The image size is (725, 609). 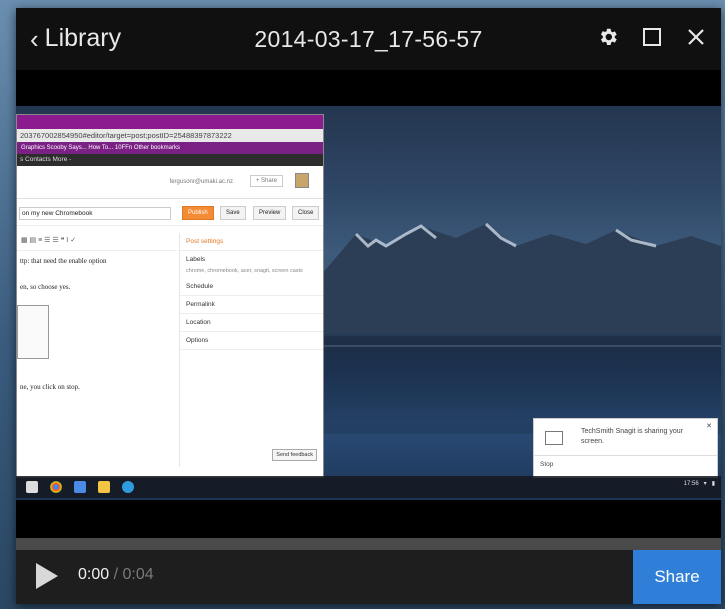 What do you see at coordinates (95, 213) in the screenshot?
I see `post-title-field: on my new Chromebook` at bounding box center [95, 213].